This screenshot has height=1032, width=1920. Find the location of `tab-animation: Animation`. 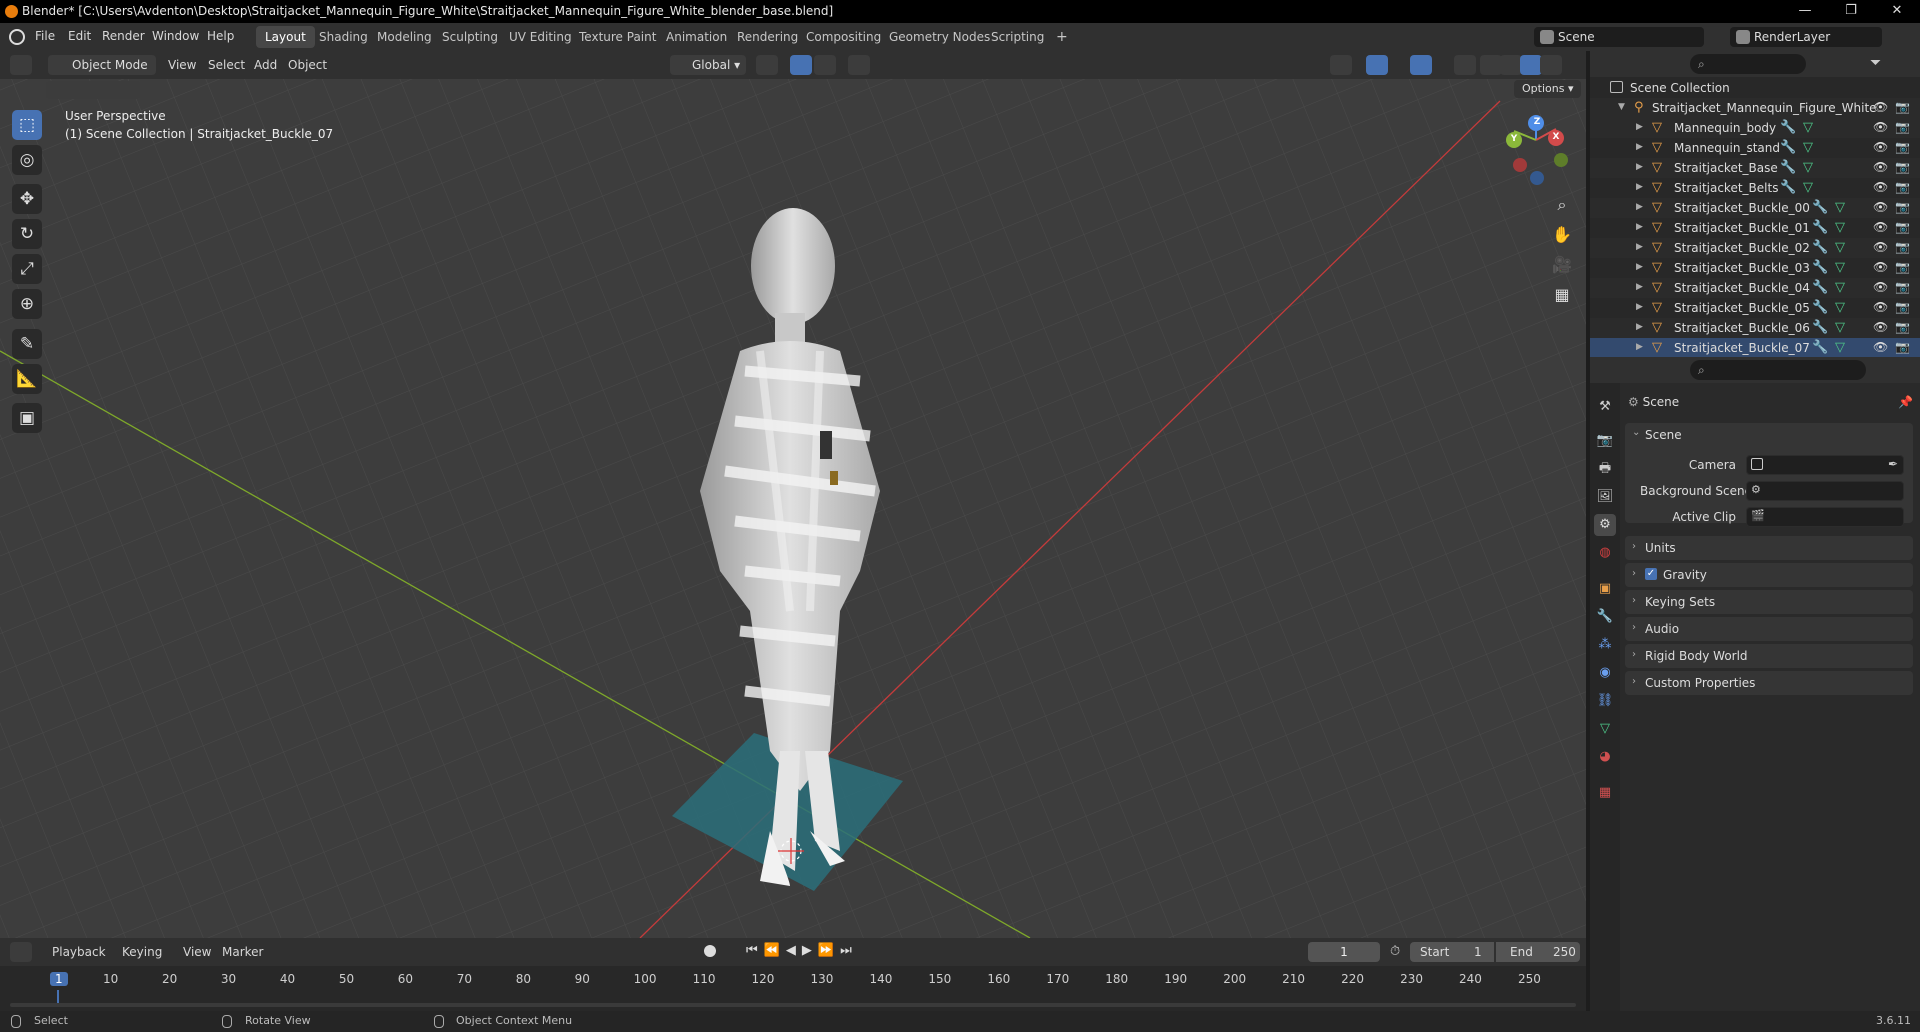

tab-animation: Animation is located at coordinates (696, 37).